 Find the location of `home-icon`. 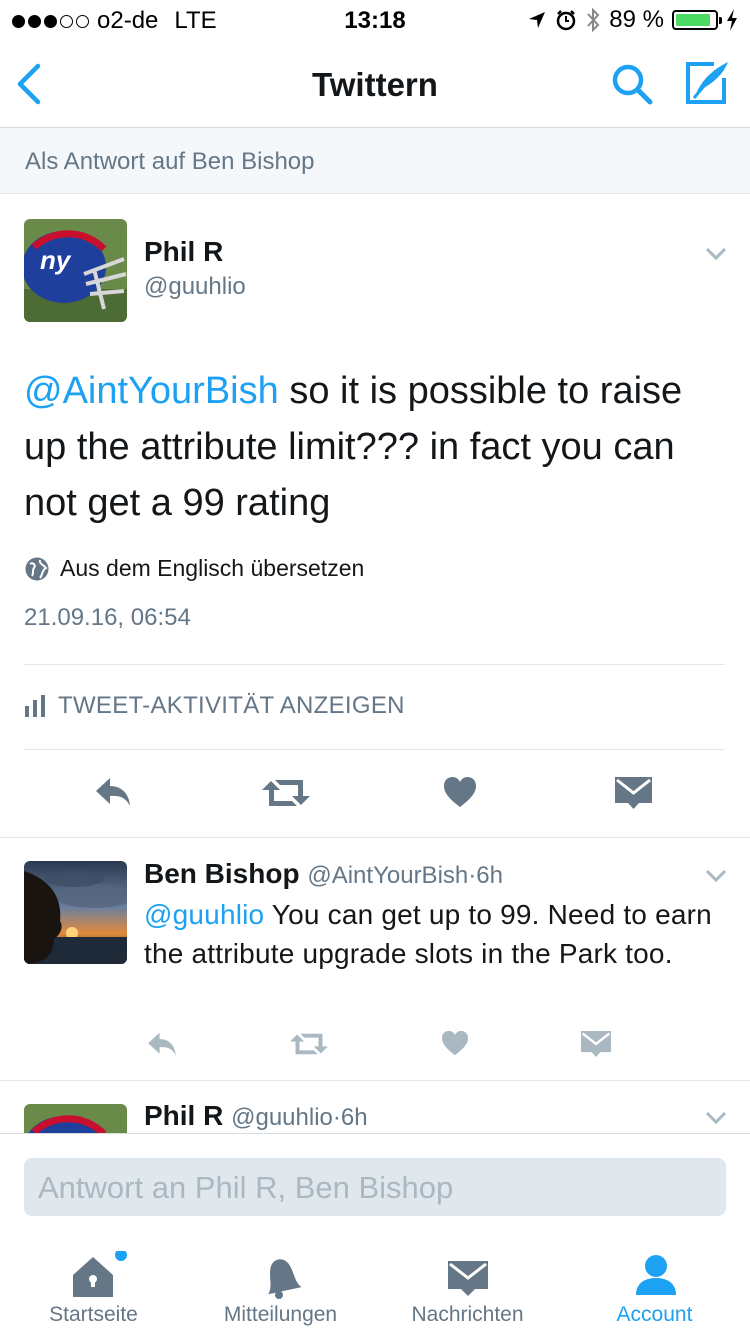

home-icon is located at coordinates (100, 1274).